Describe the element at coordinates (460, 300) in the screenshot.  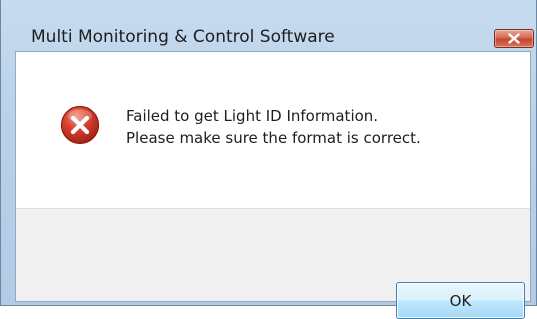
I see `ok-button: OK` at that location.